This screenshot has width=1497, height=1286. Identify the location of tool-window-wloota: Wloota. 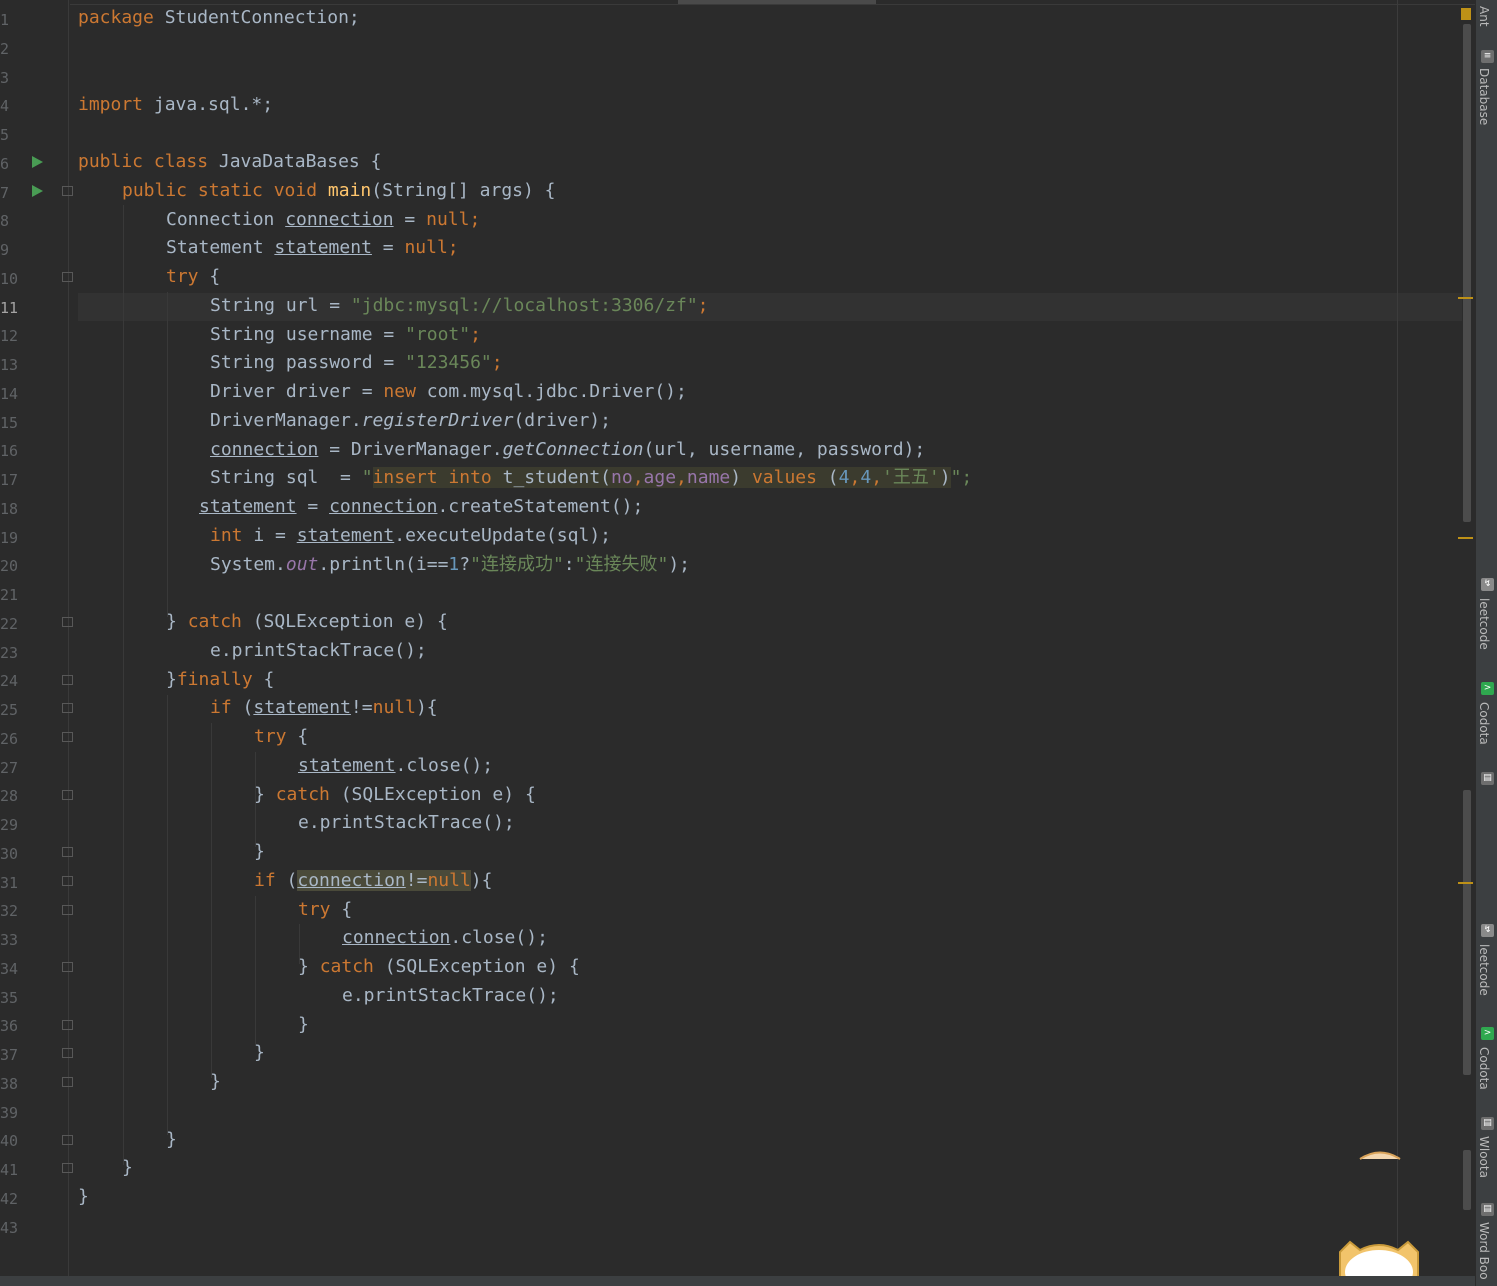
(1484, 1157).